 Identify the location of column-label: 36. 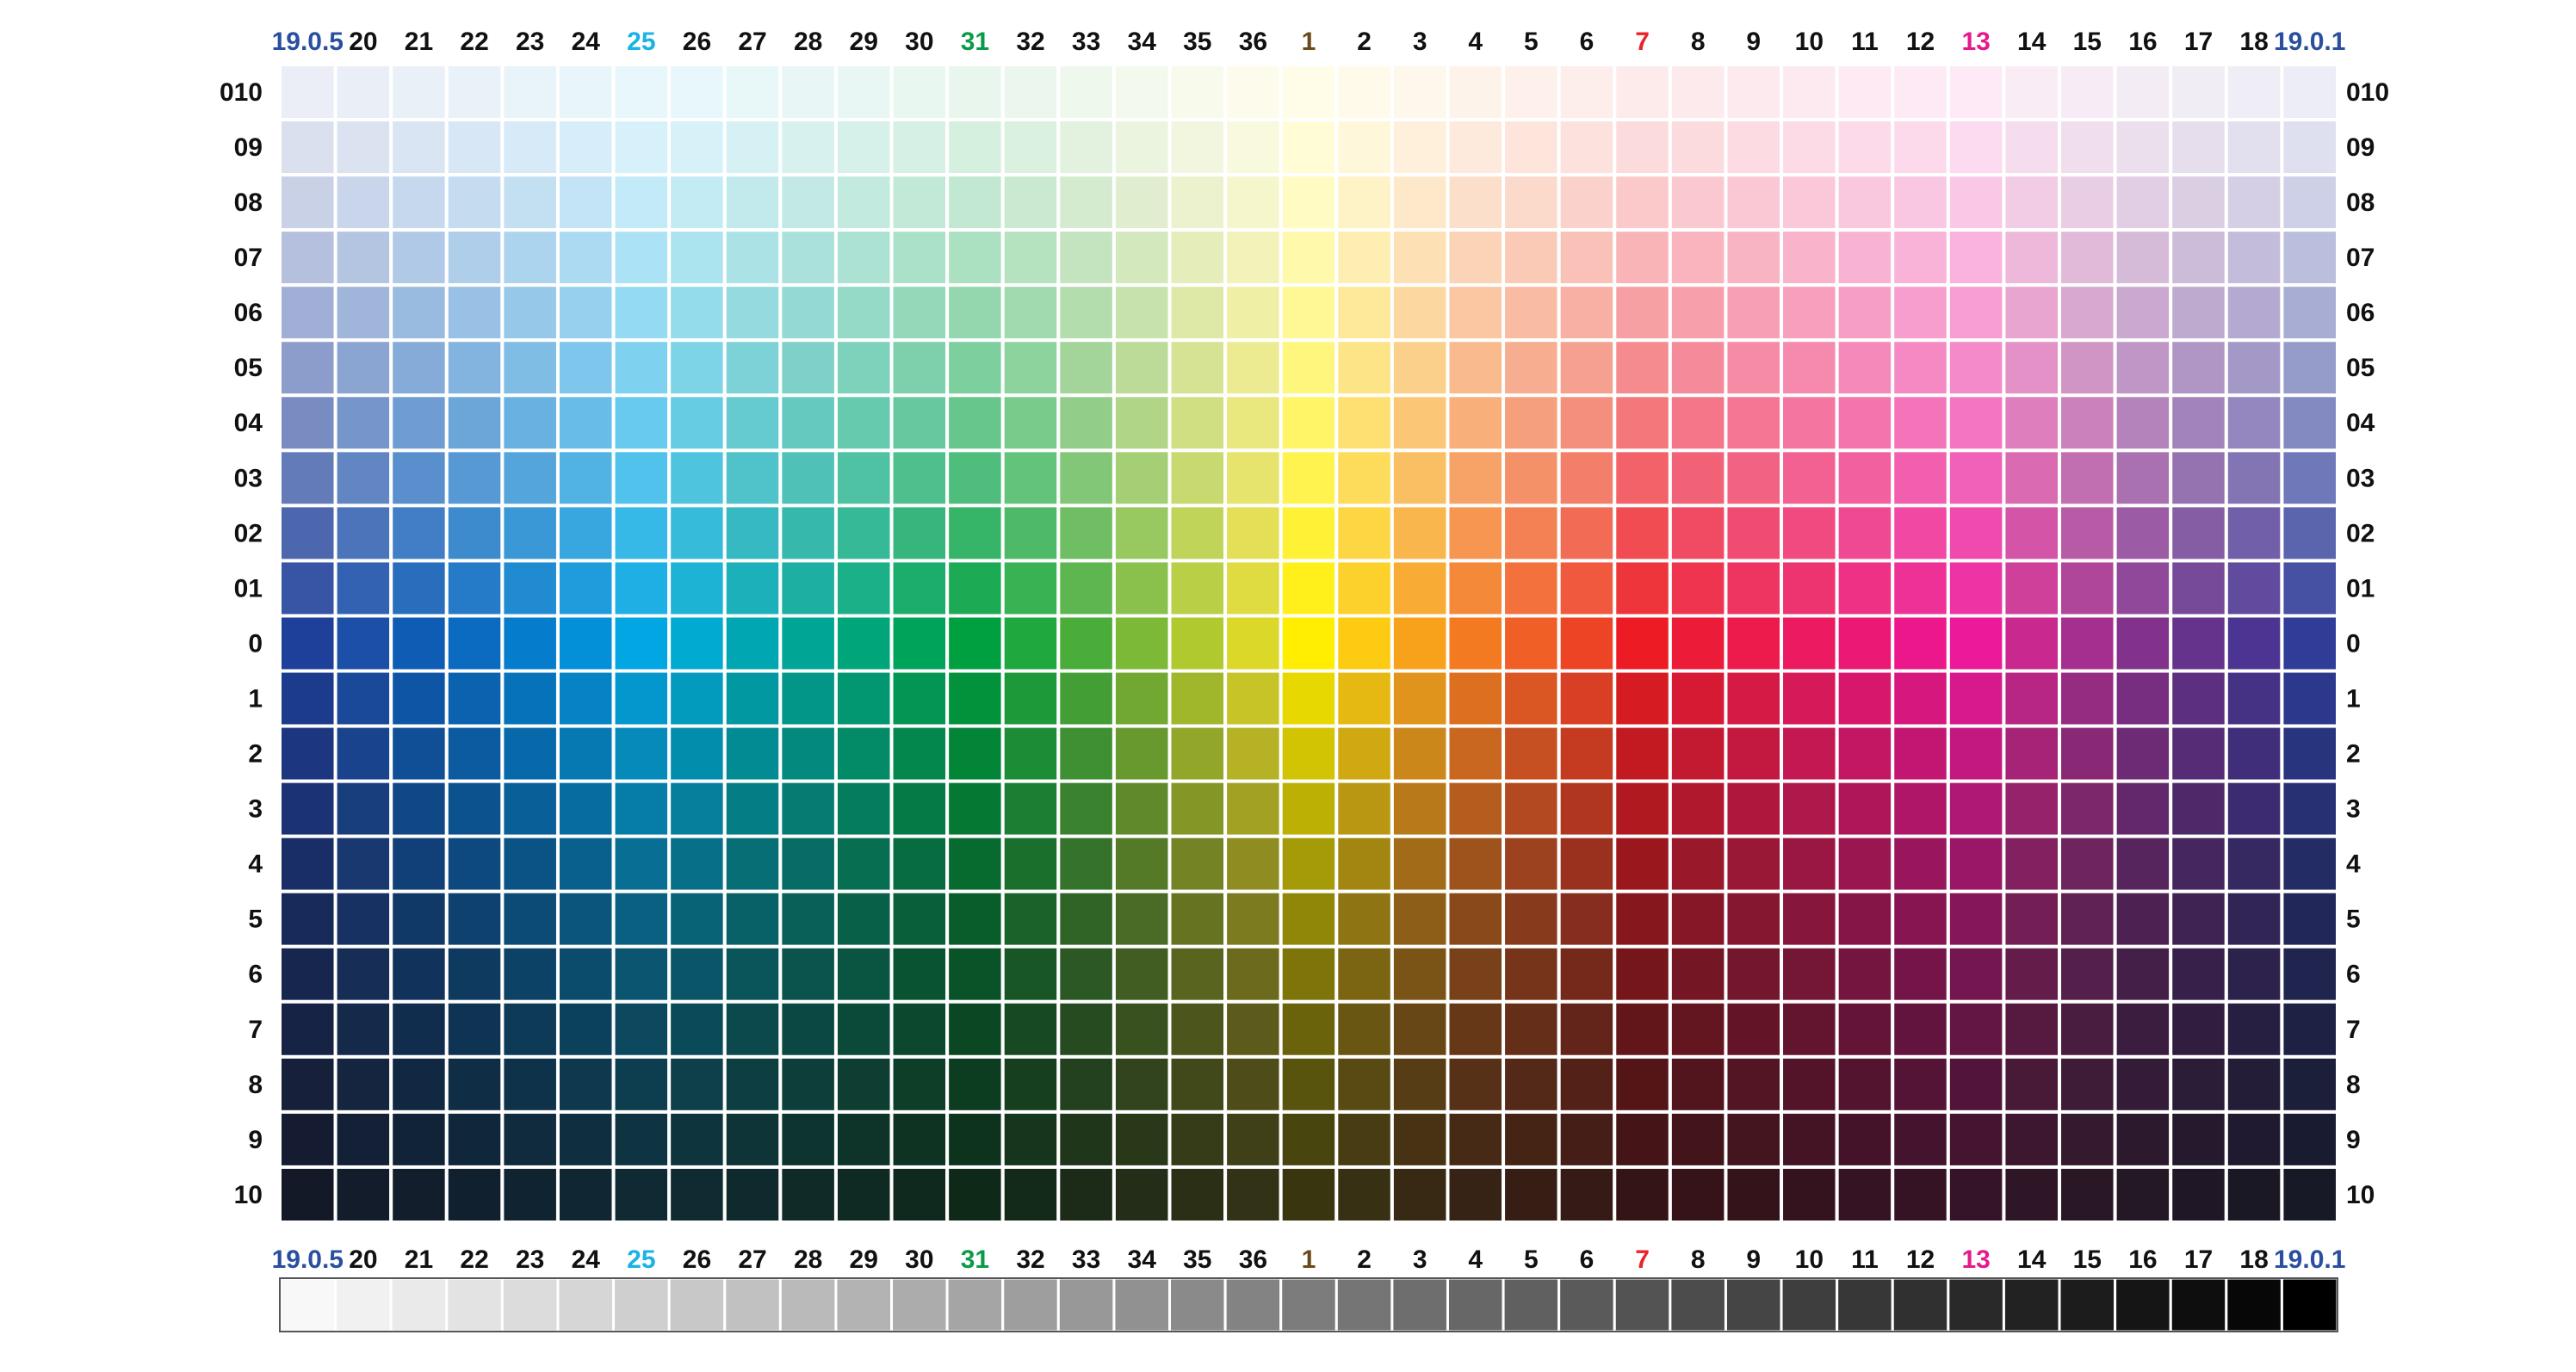
(1253, 42).